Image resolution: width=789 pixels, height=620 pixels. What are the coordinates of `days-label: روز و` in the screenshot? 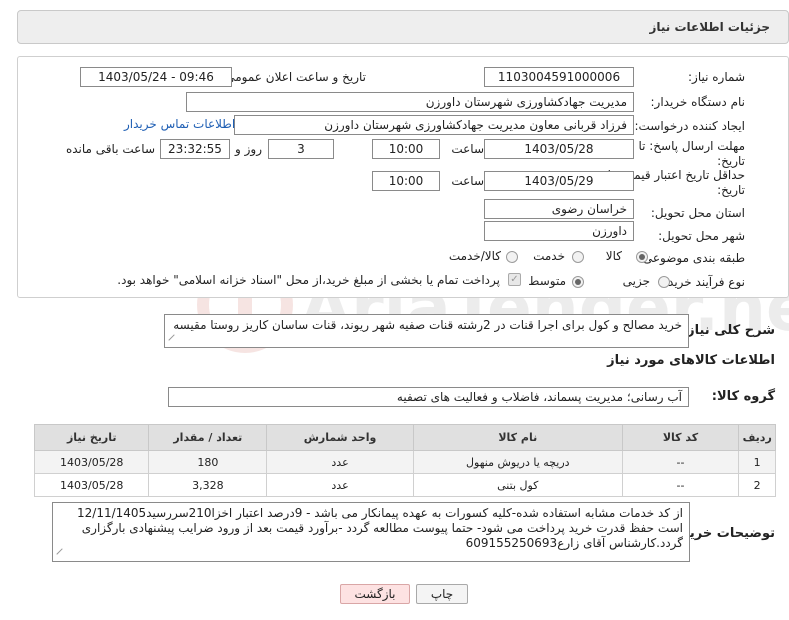 It's located at (248, 149).